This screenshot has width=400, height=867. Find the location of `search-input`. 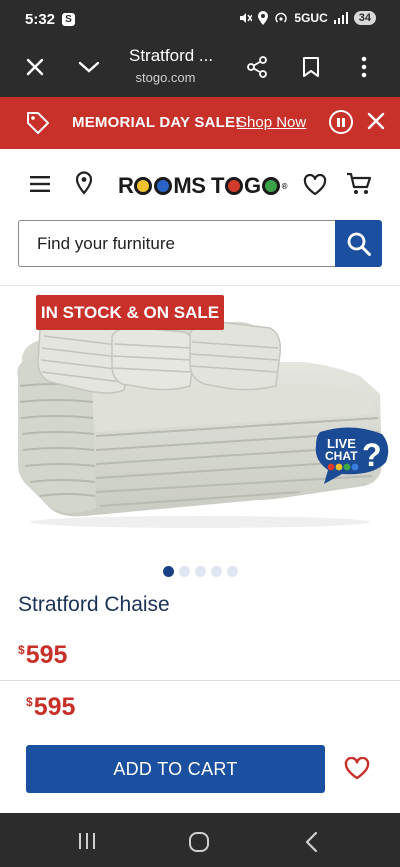

search-input is located at coordinates (177, 243).